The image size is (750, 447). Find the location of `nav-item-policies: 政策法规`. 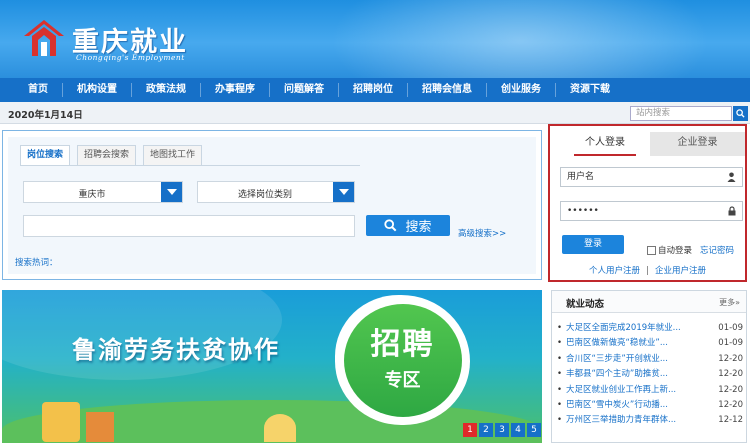

nav-item-policies: 政策法规 is located at coordinates (166, 90).